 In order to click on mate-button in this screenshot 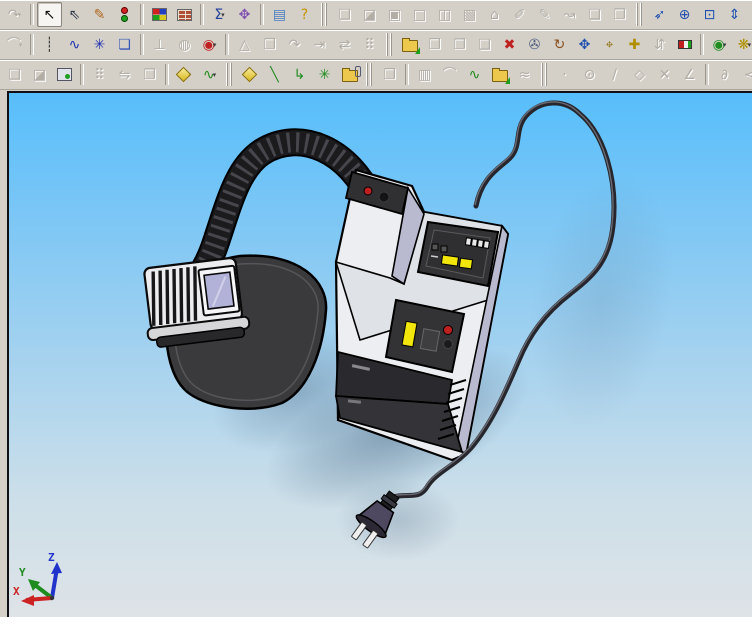, I will do `click(684, 44)`.